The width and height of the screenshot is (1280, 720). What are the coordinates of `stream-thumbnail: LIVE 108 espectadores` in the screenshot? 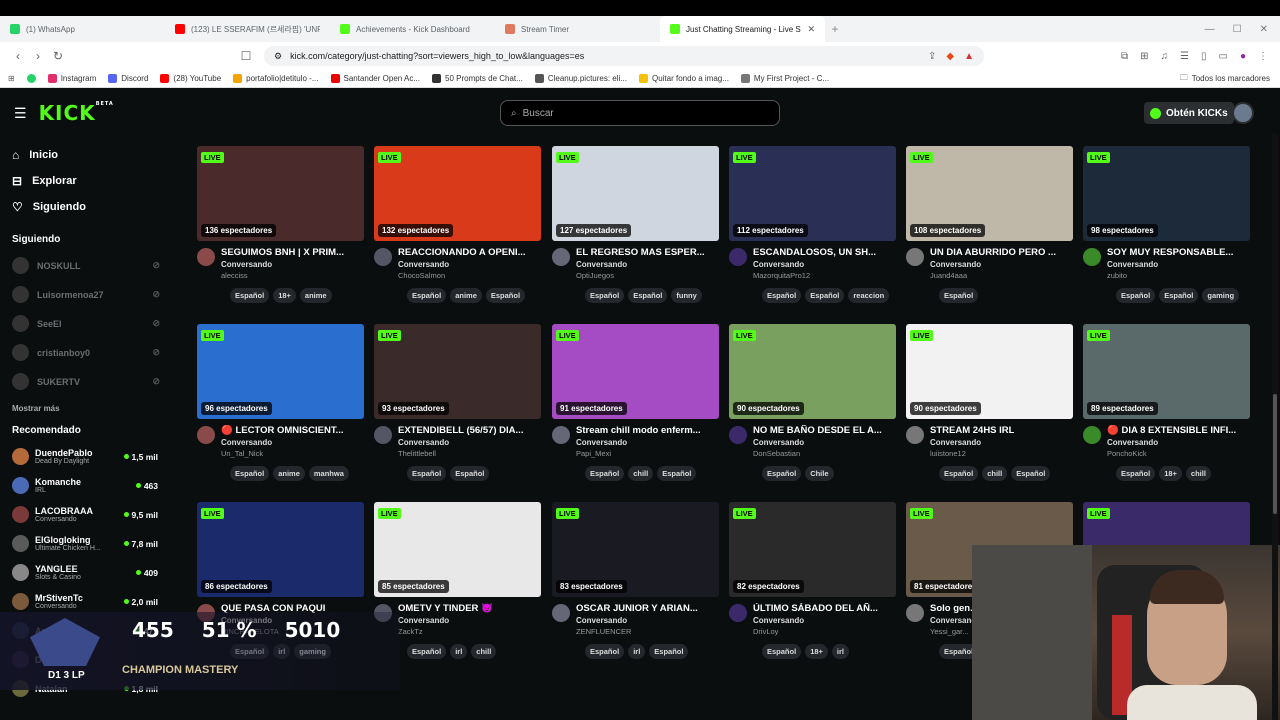 It's located at (989, 193).